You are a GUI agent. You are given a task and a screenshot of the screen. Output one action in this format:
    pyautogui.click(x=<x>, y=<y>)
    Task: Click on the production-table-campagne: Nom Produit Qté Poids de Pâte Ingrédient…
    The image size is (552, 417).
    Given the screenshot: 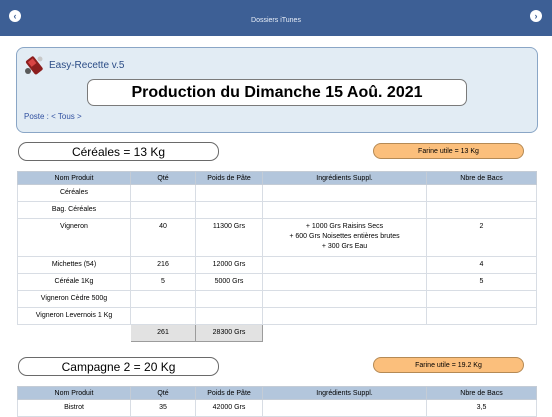 What is the action you would take?
    pyautogui.click(x=277, y=401)
    